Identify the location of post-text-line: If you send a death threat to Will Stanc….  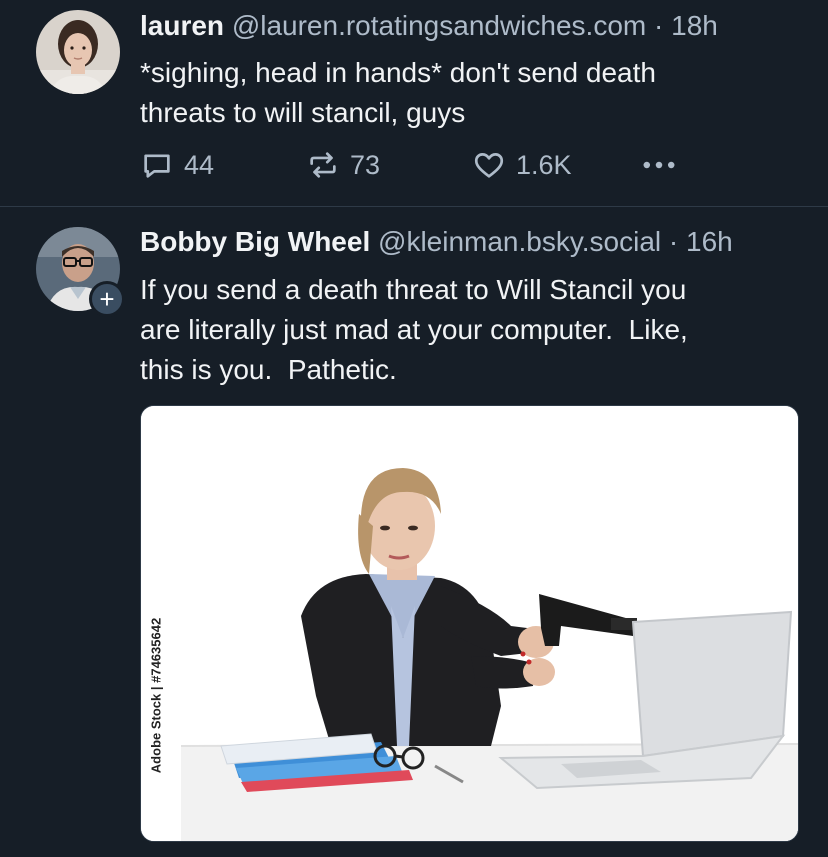
(413, 289).